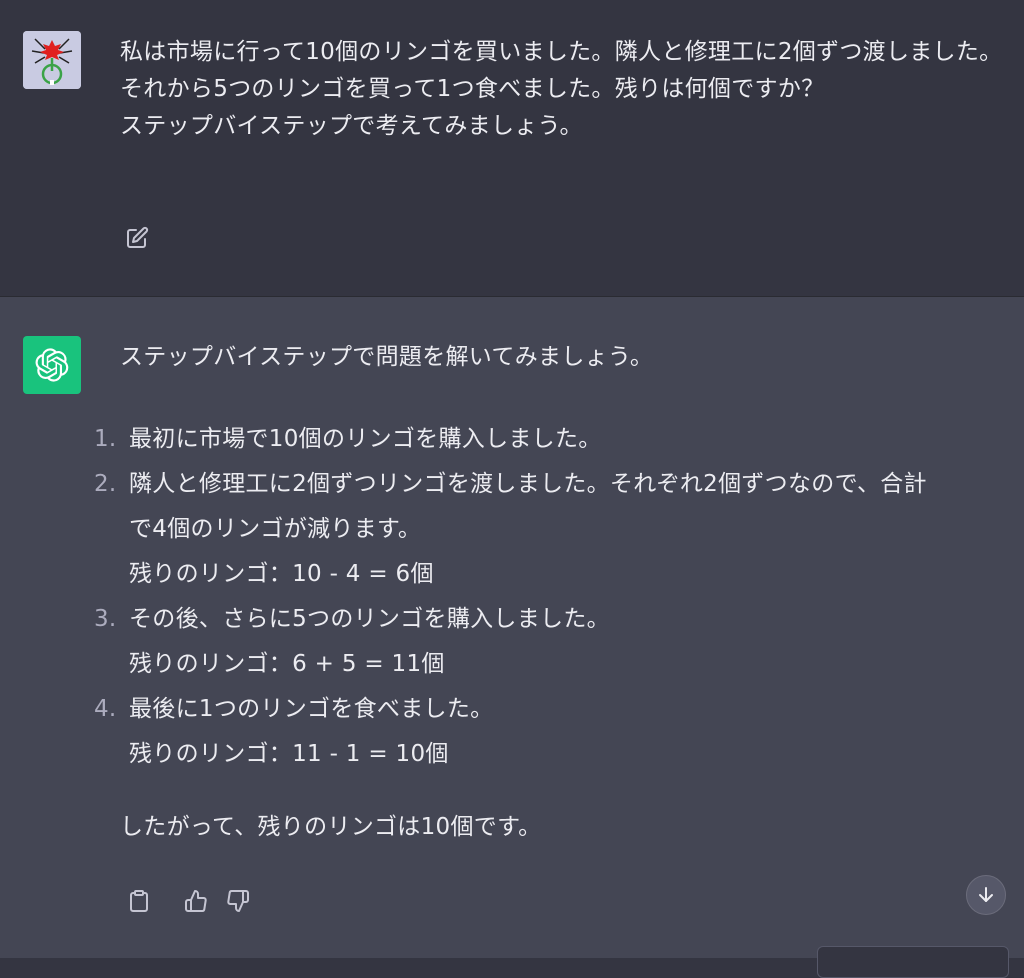 The height and width of the screenshot is (978, 1024). Describe the element at coordinates (287, 664) in the screenshot. I see `list-item-text: 残りのリンゴ：6 + 5 = 11個` at that location.